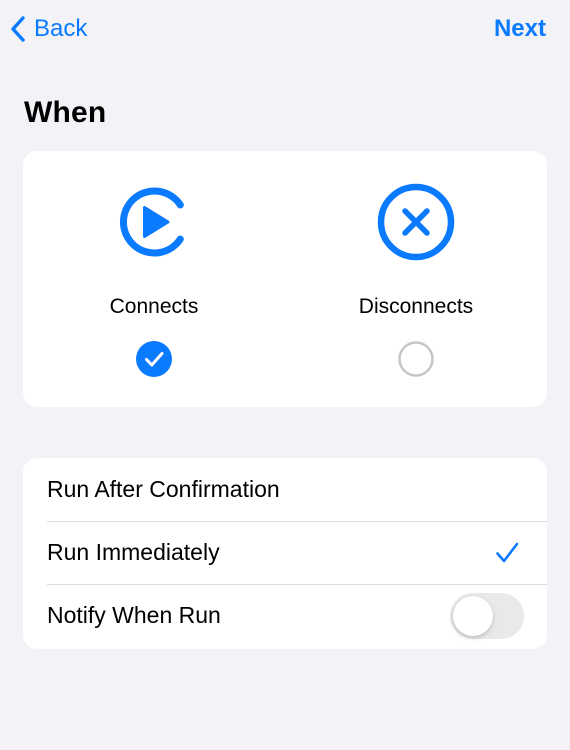 The width and height of the screenshot is (570, 750). Describe the element at coordinates (507, 553) in the screenshot. I see `checkmark-icon` at that location.